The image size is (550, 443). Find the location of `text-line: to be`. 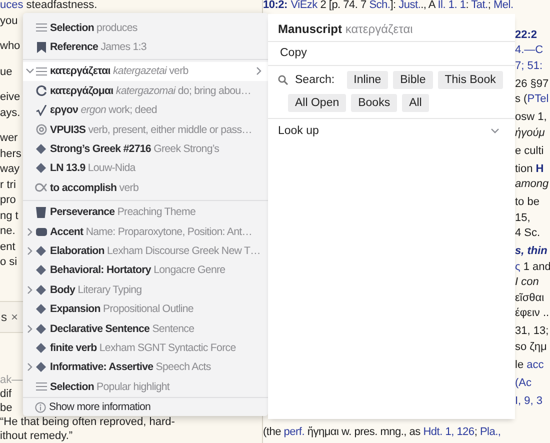

text-line: to be is located at coordinates (527, 202).